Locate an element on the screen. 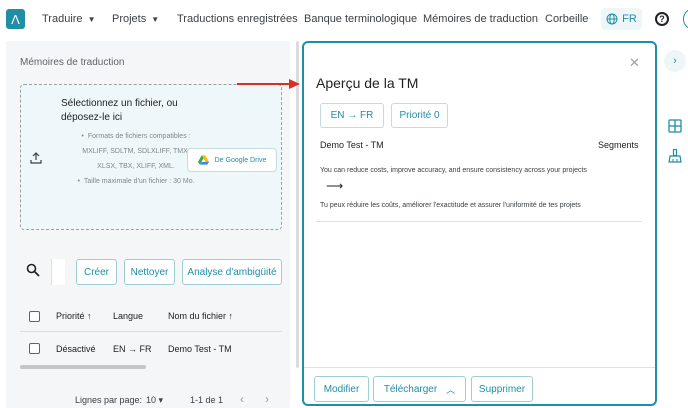 The width and height of the screenshot is (688, 408). nav-projects-label: Projets is located at coordinates (129, 19).